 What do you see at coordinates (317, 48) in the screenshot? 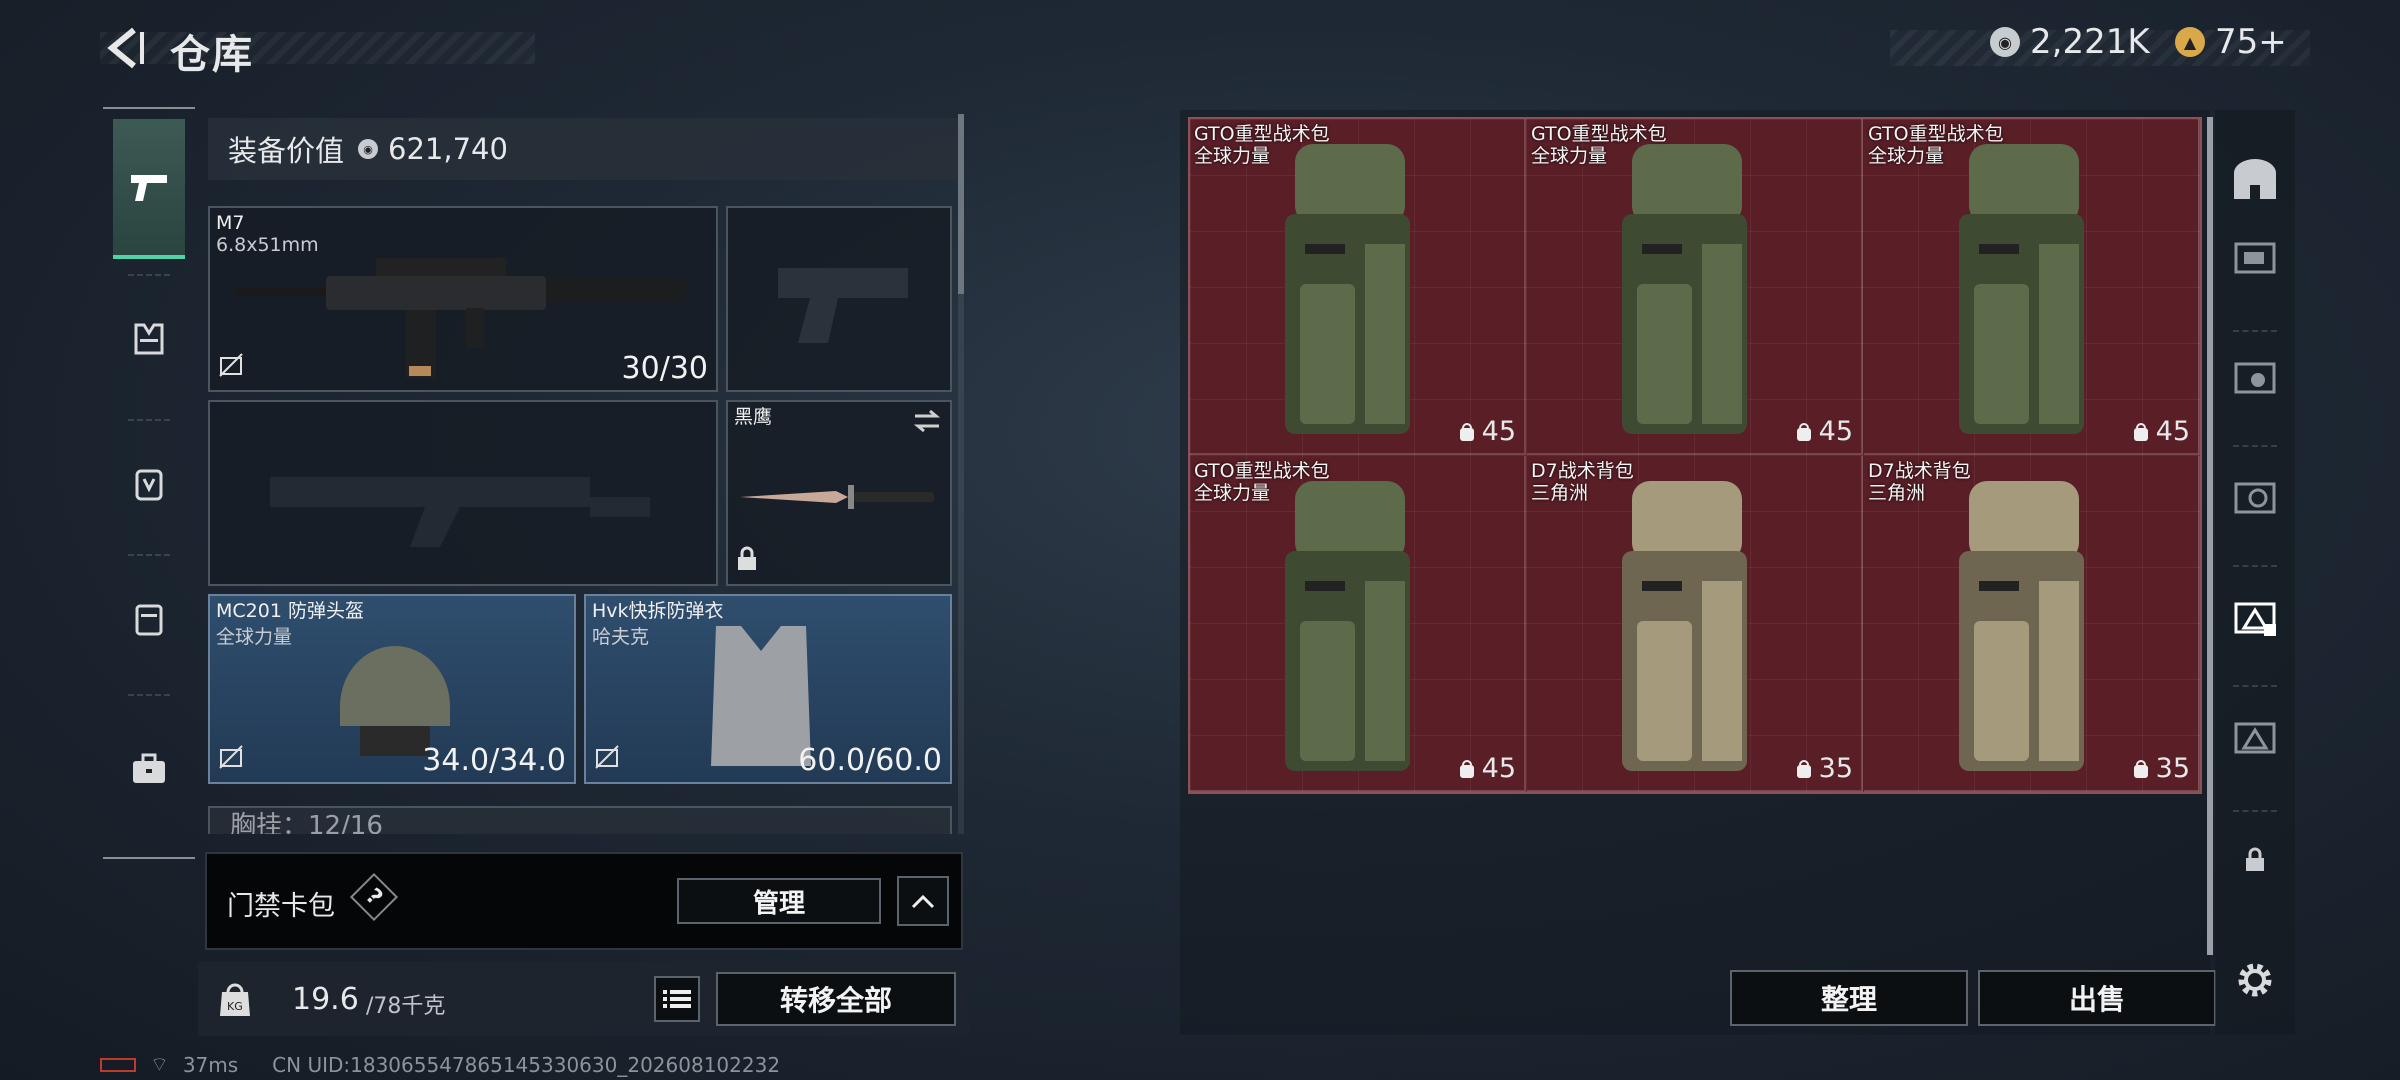
I see `header-stripe` at bounding box center [317, 48].